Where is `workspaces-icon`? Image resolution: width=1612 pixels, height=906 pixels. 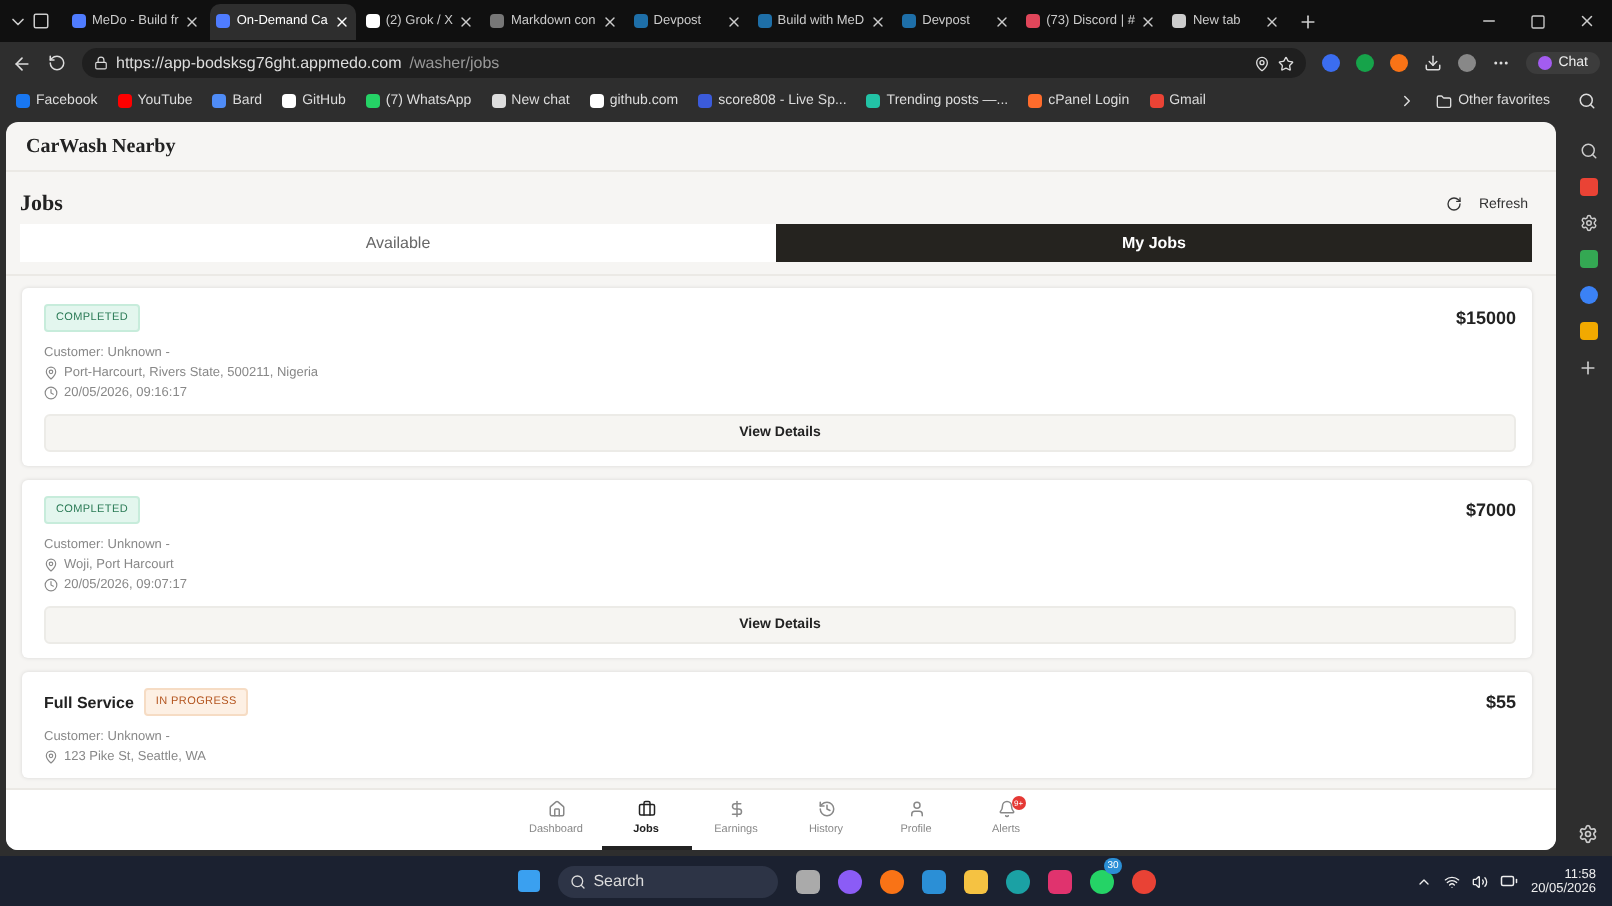 workspaces-icon is located at coordinates (41, 21).